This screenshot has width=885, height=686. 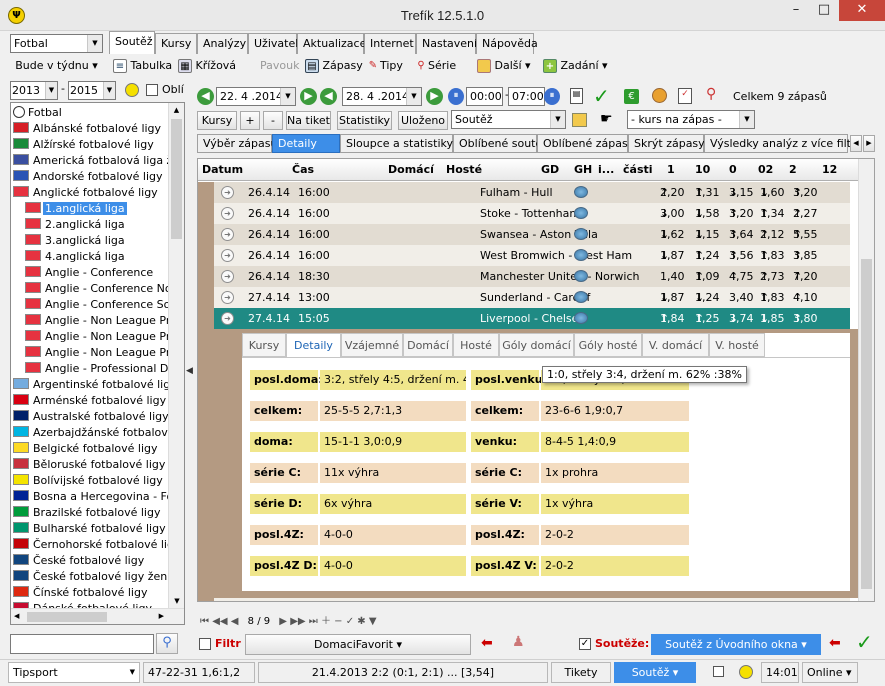 I want to click on minus-button: -, so click(x=273, y=120).